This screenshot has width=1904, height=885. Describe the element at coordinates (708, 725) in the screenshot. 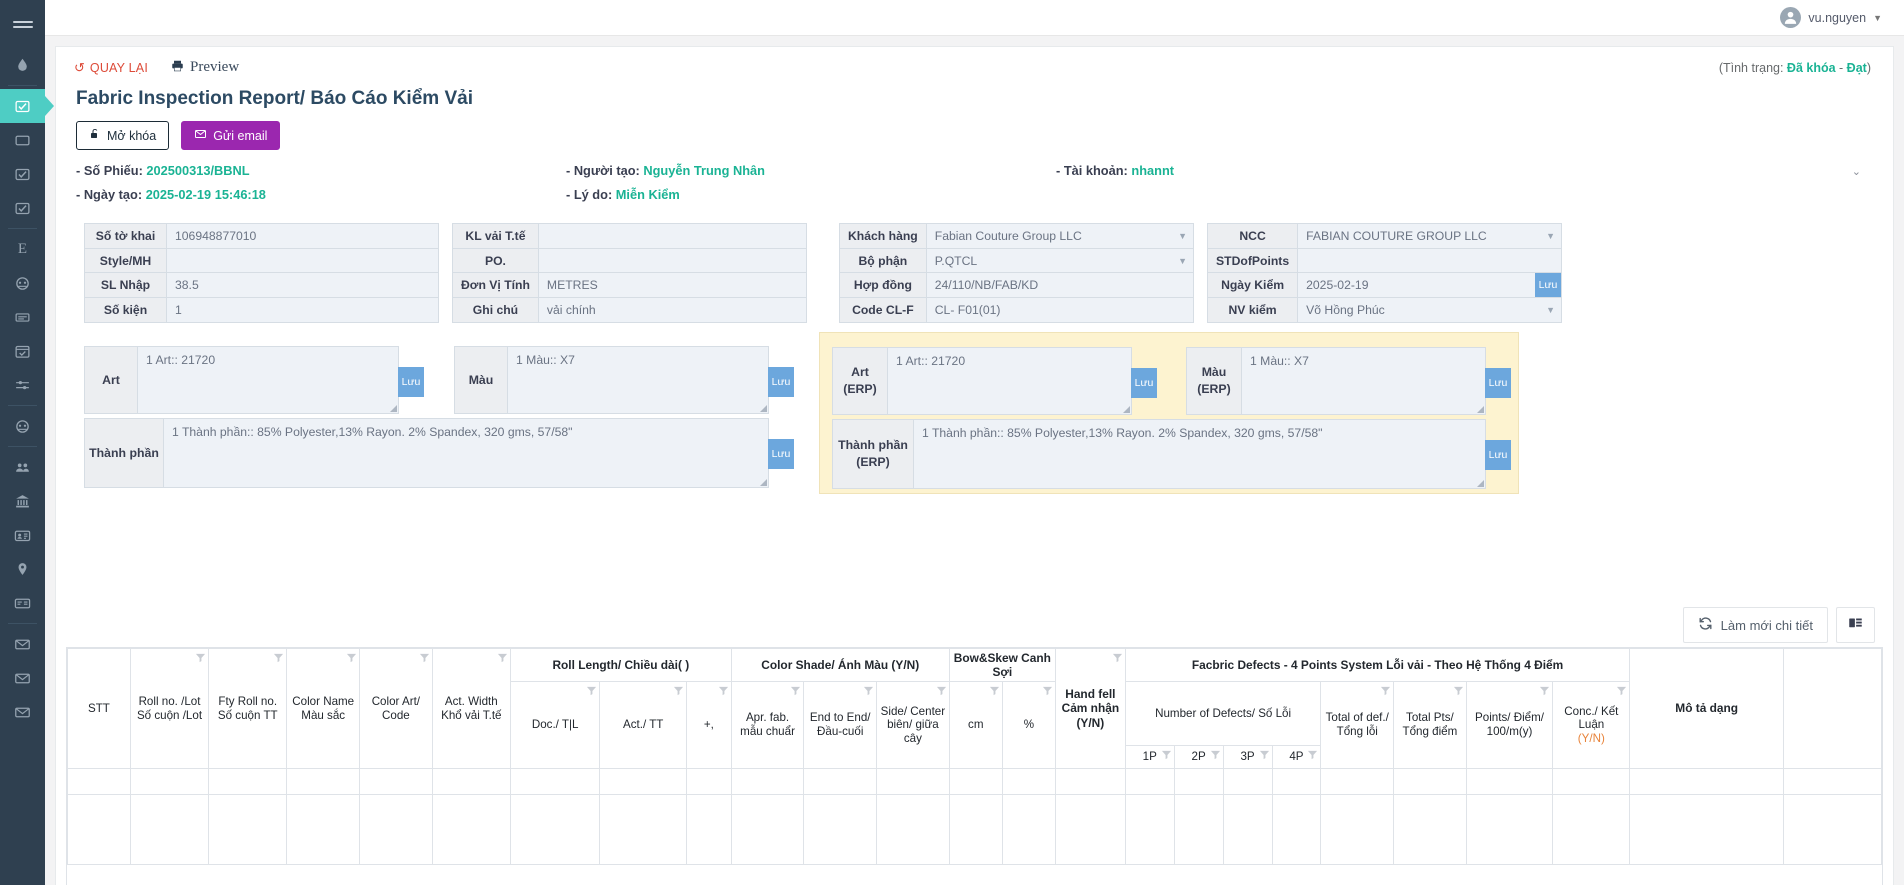

I see `column-header-plus: +,` at that location.